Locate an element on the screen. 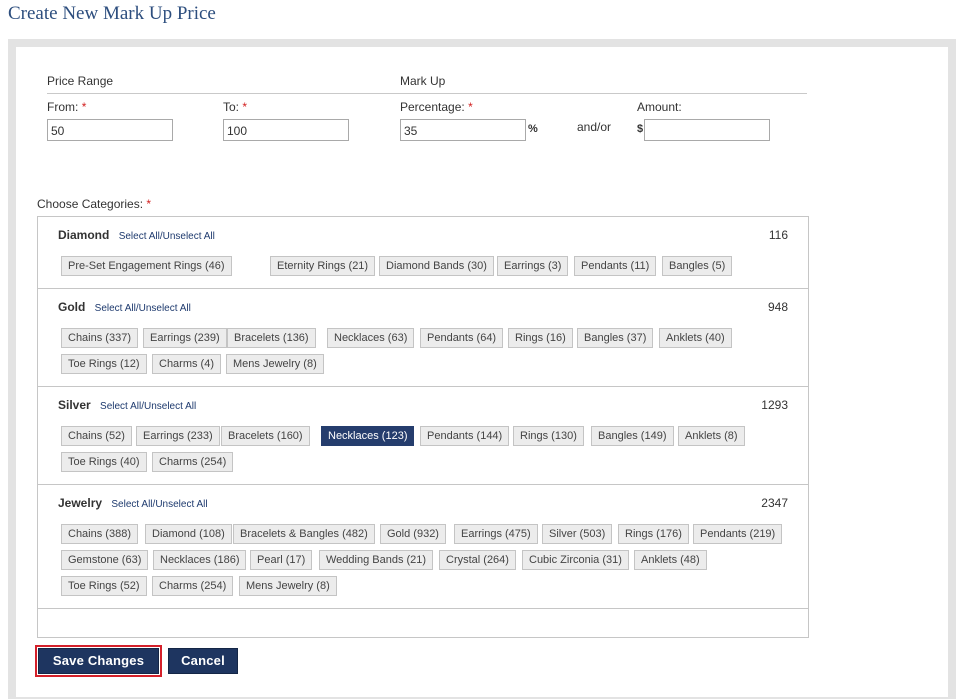 The width and height of the screenshot is (963, 699). group-name: Diamond is located at coordinates (84, 235).